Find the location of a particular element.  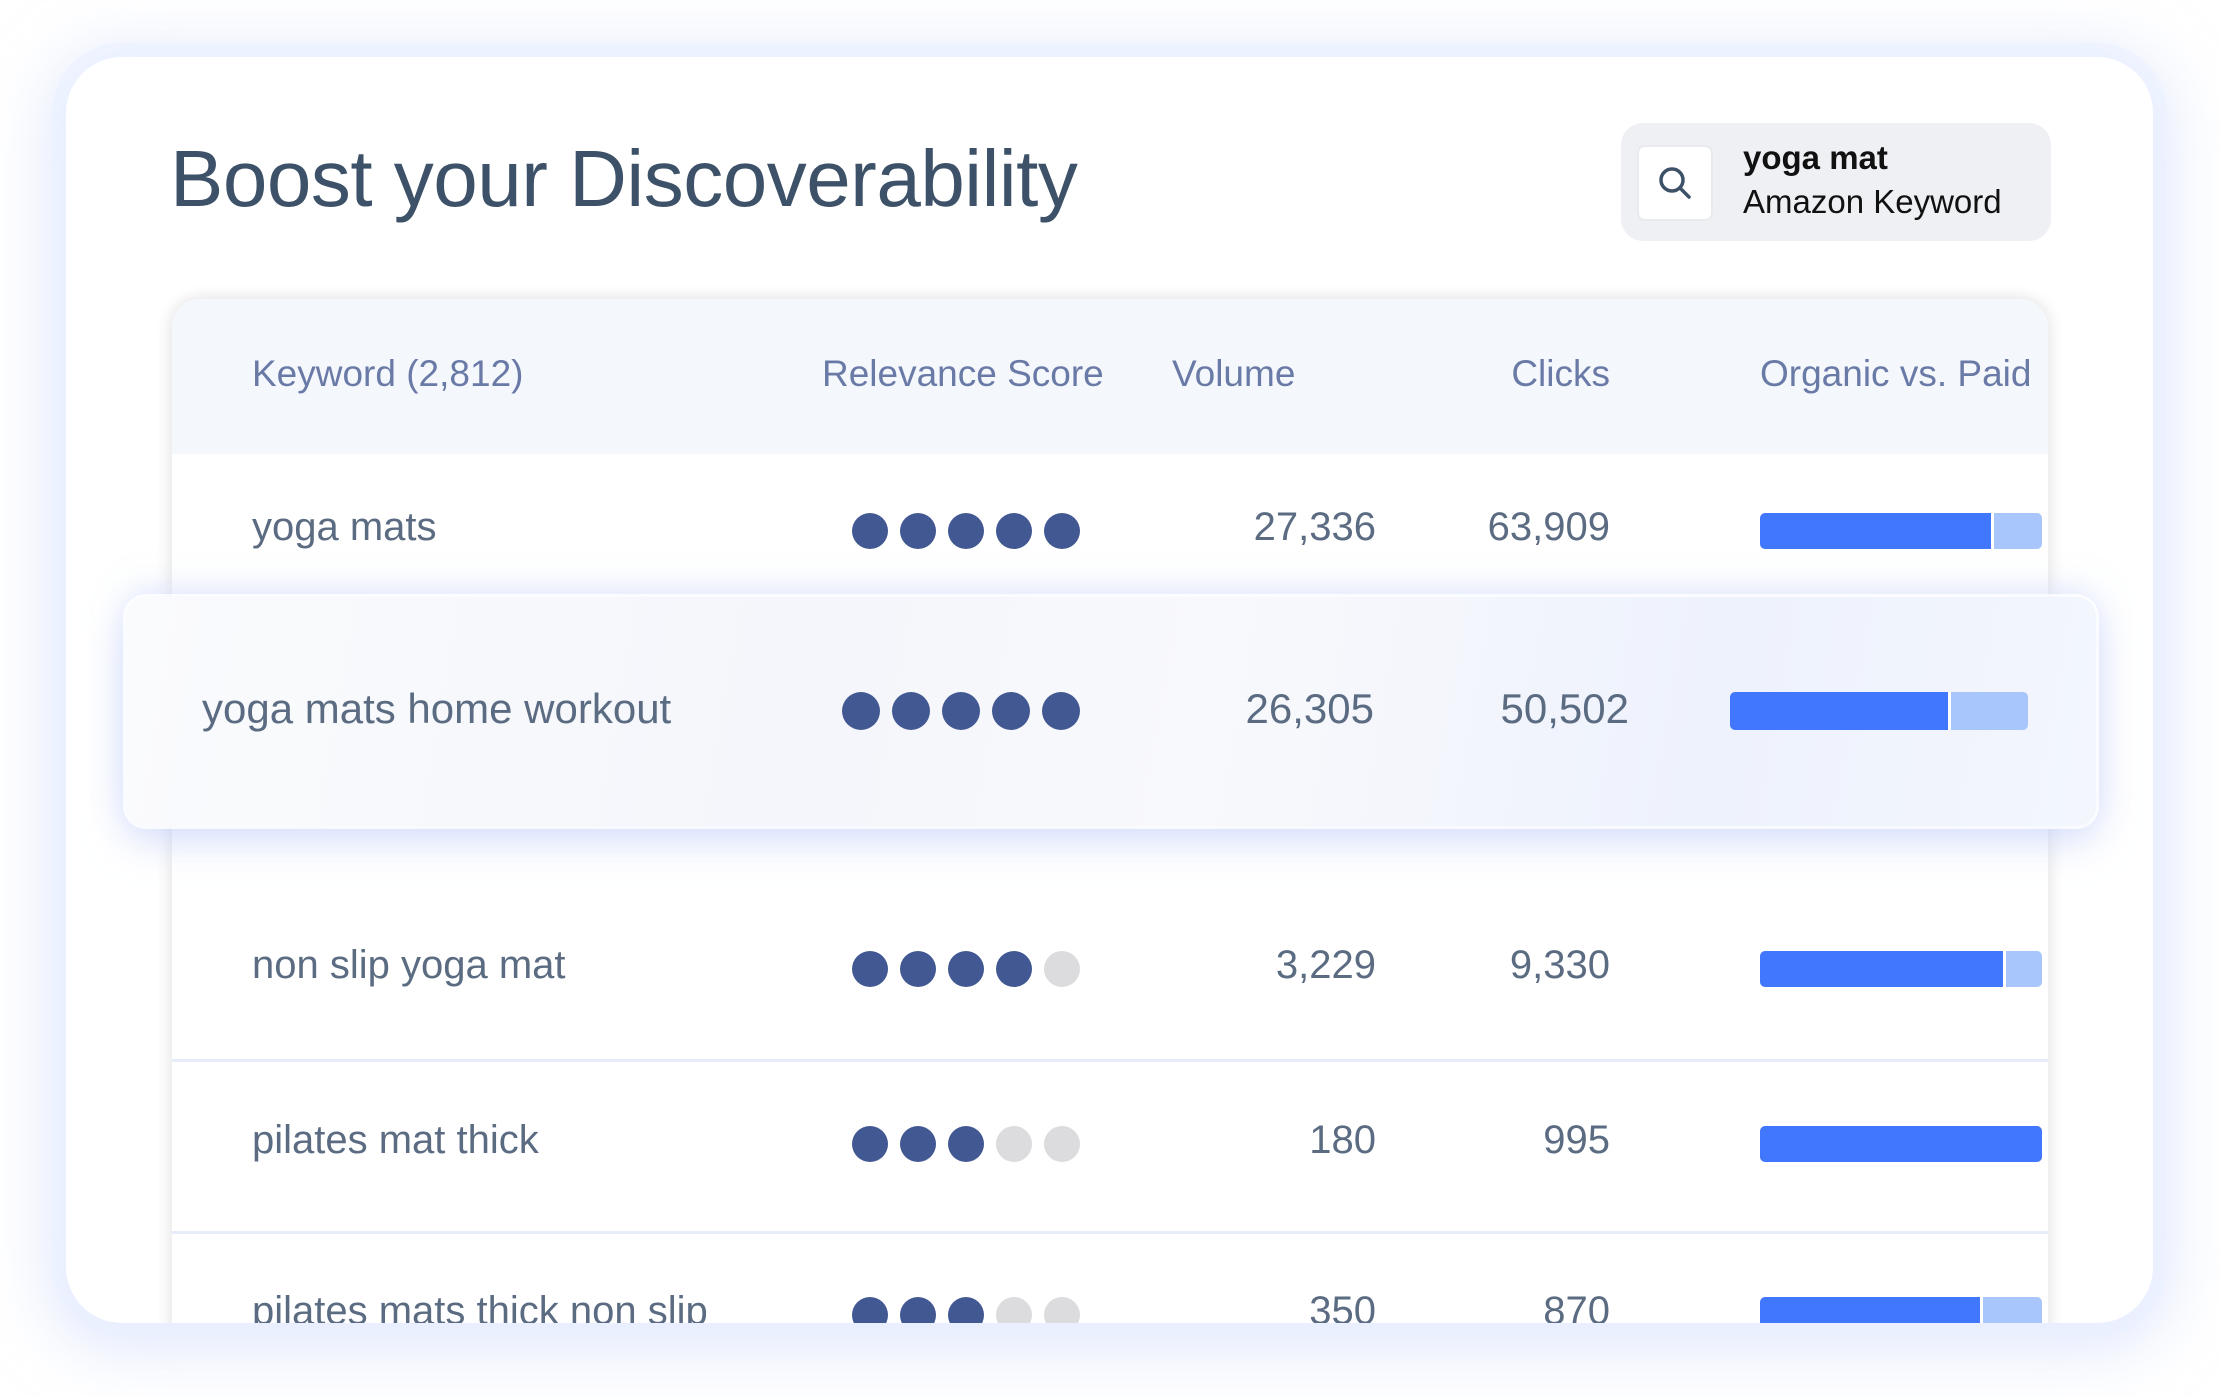

column-header-organic-vs-paid: Organic vs. Paid is located at coordinates (1895, 374).